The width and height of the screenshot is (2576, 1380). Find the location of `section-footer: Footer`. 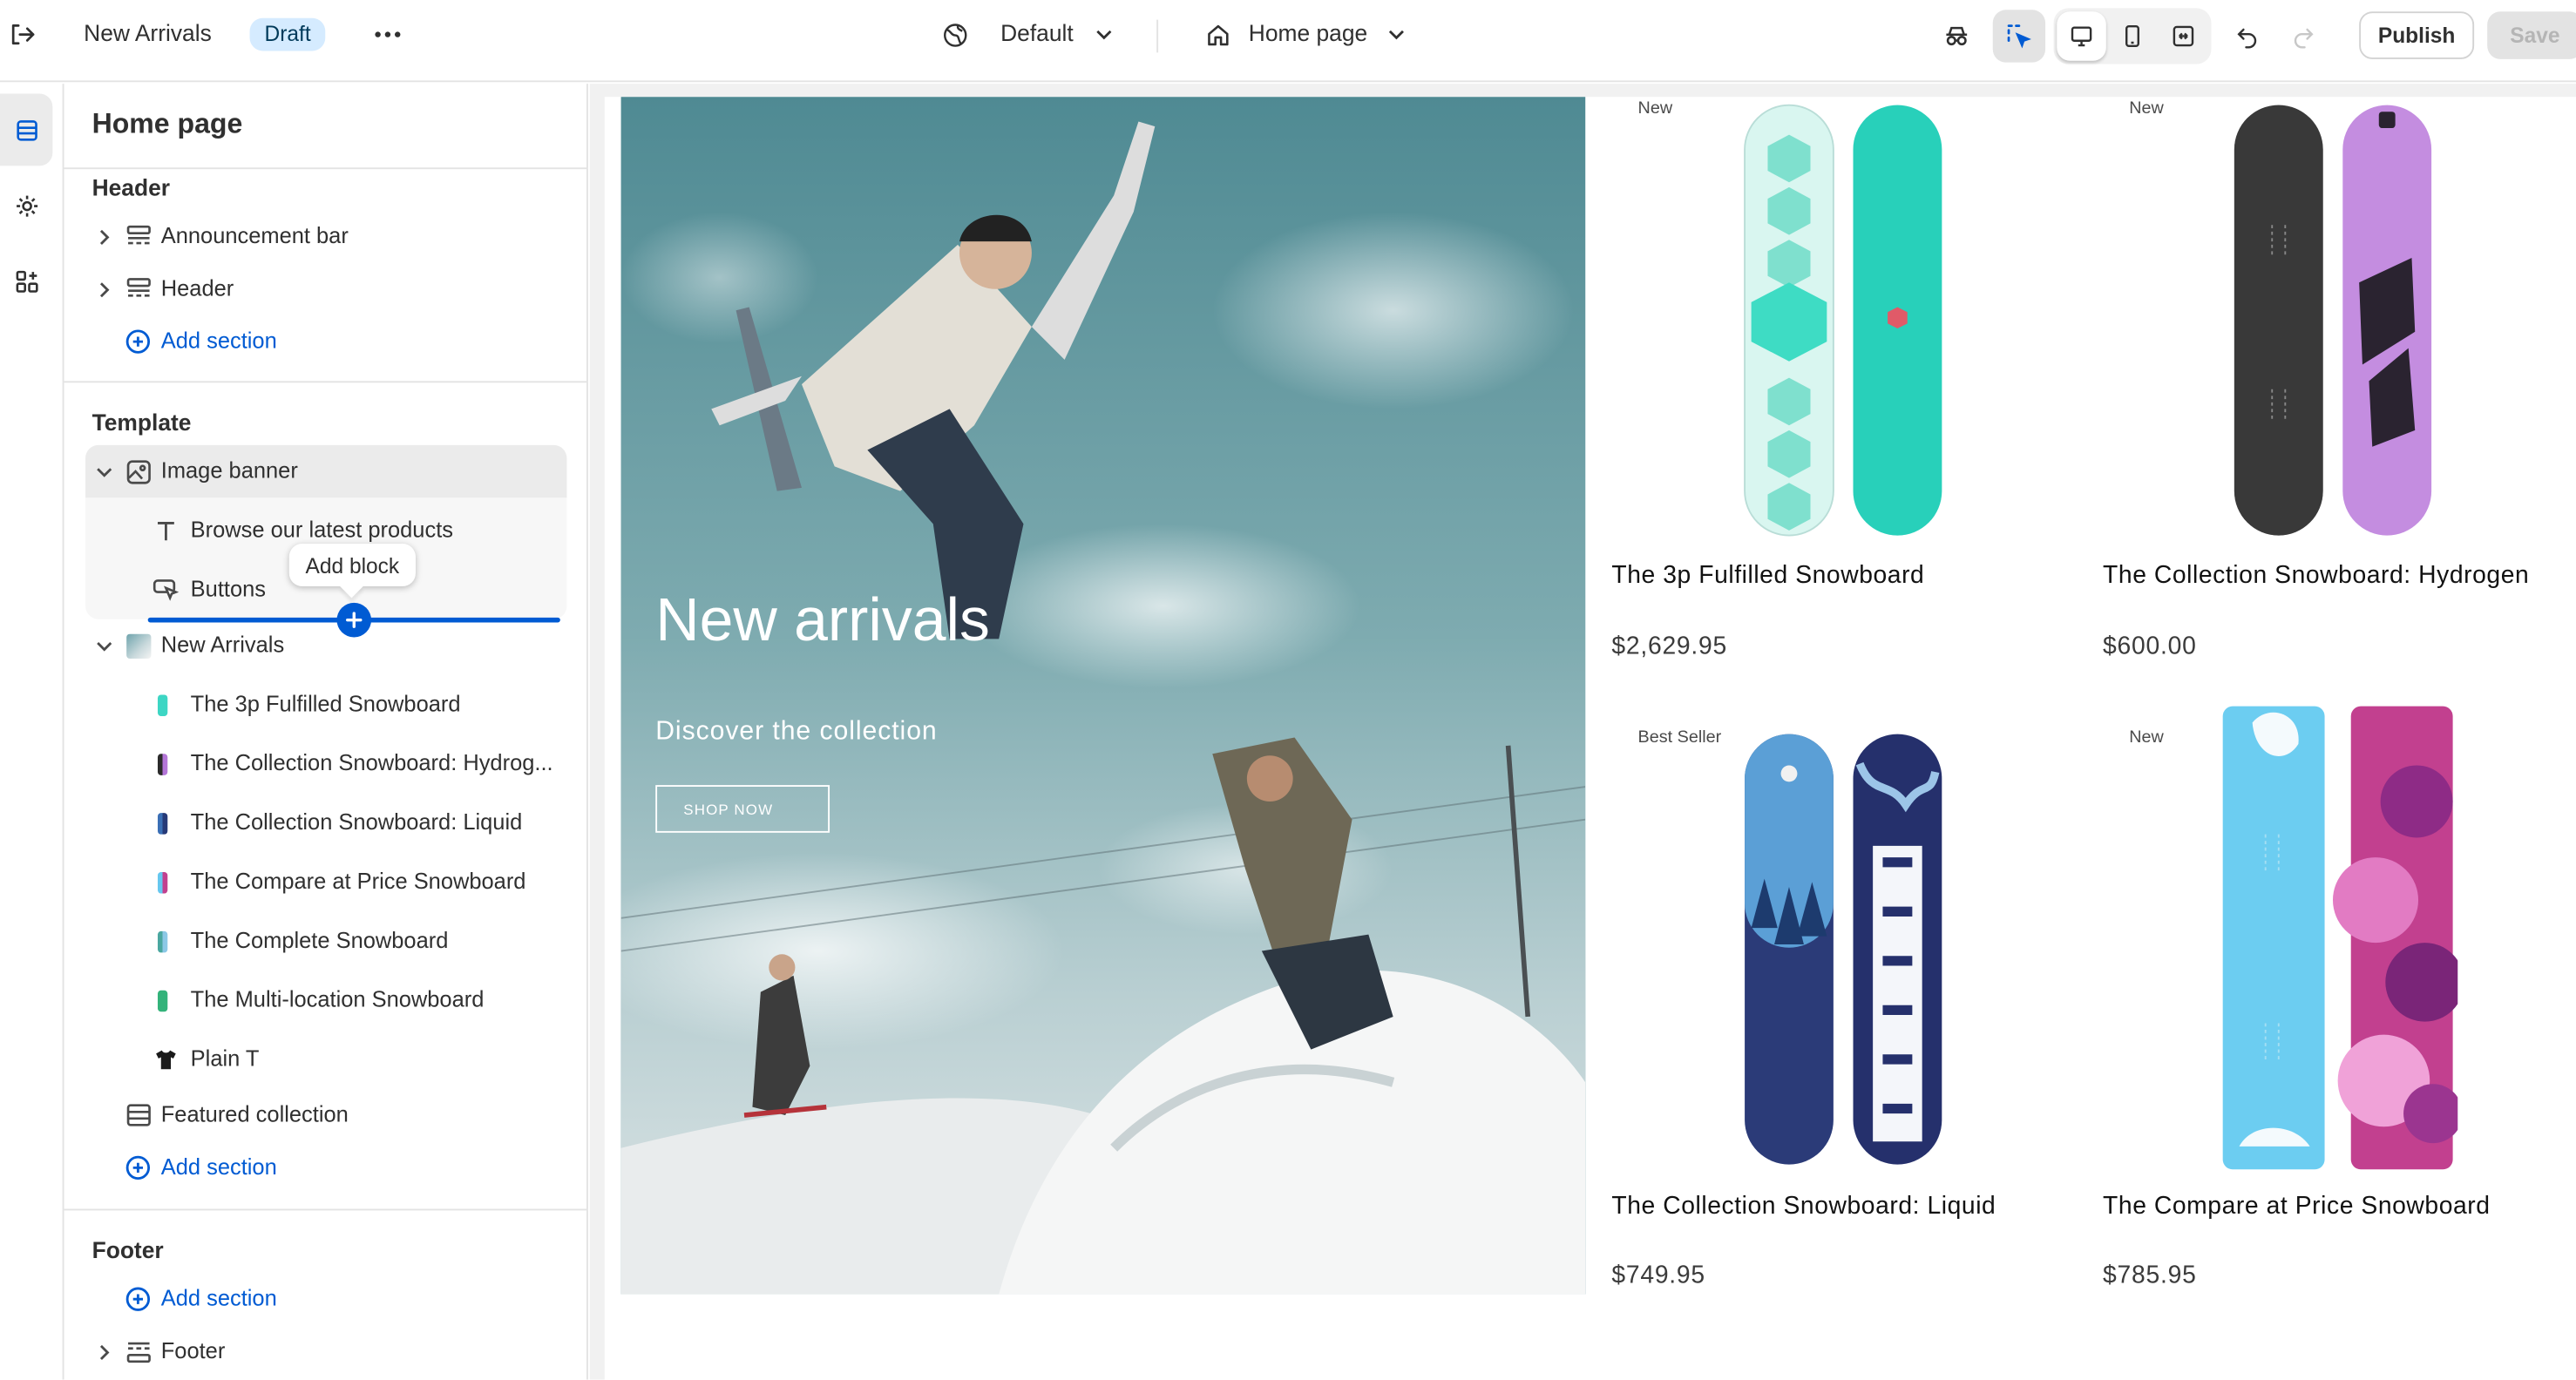

section-footer: Footer is located at coordinates (325, 1351).